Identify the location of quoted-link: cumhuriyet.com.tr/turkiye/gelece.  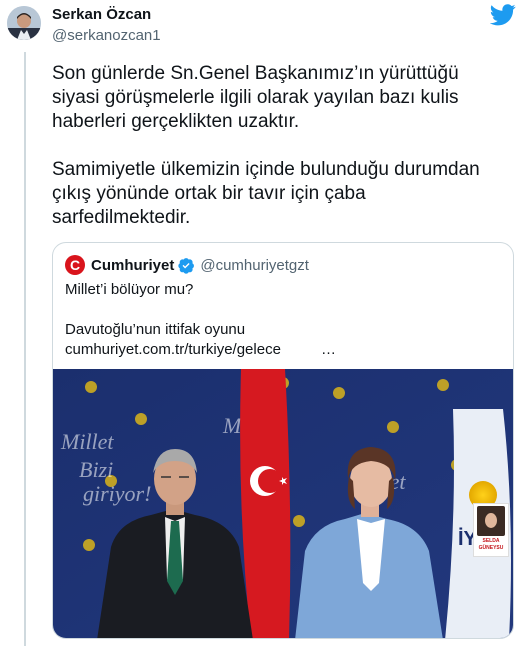
(173, 349).